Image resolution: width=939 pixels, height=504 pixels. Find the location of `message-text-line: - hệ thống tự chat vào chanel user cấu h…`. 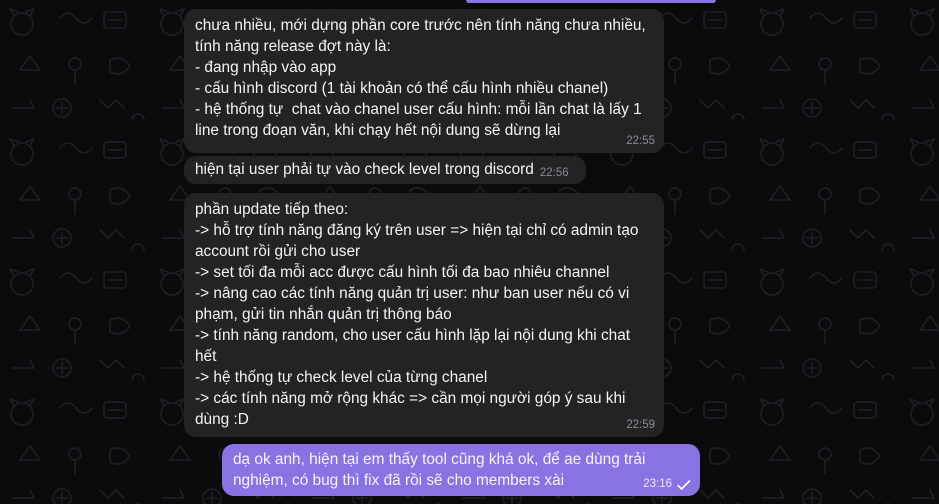

message-text-line: - hệ thống tự chat vào chanel user cấu h… is located at coordinates (418, 109).